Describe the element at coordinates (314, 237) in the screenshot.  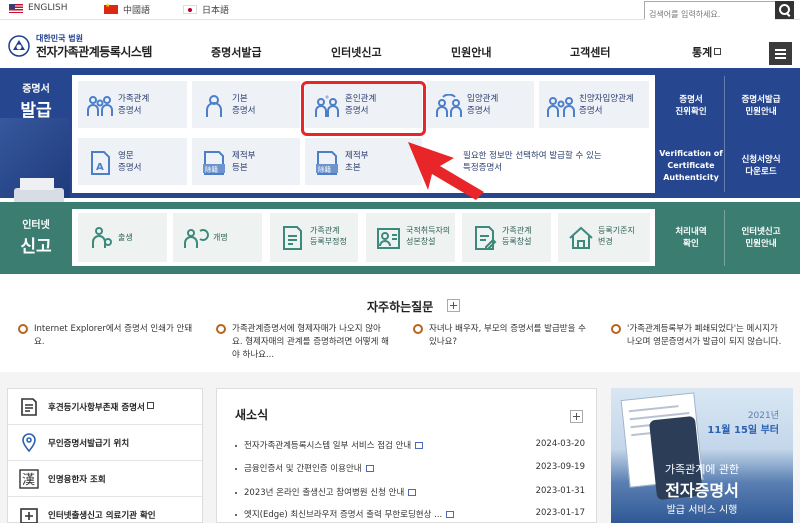
I see `tile-register-correction: 가족관계 등록부정정` at that location.